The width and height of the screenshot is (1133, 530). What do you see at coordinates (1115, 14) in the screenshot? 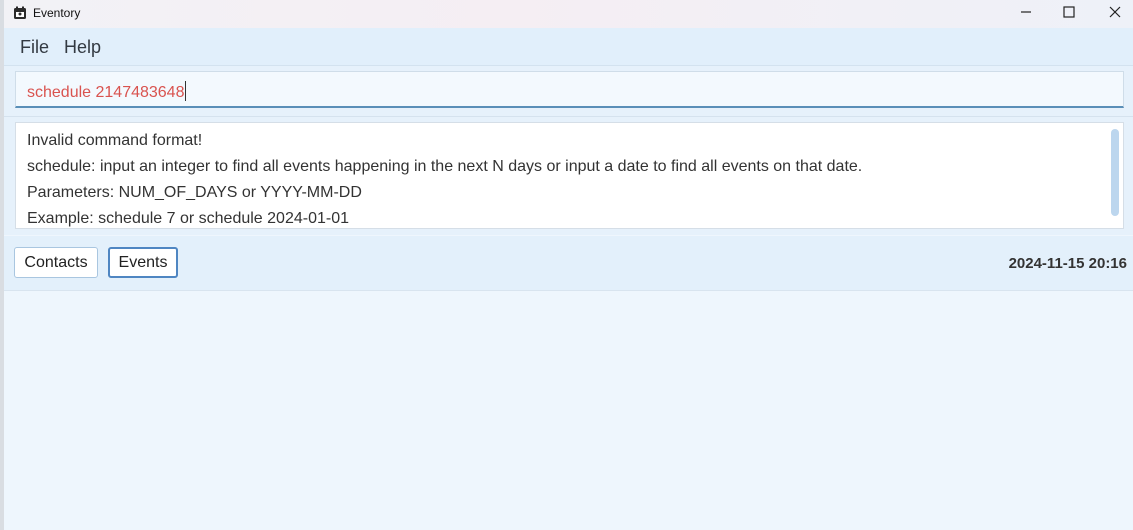
I see `close-icon` at bounding box center [1115, 14].